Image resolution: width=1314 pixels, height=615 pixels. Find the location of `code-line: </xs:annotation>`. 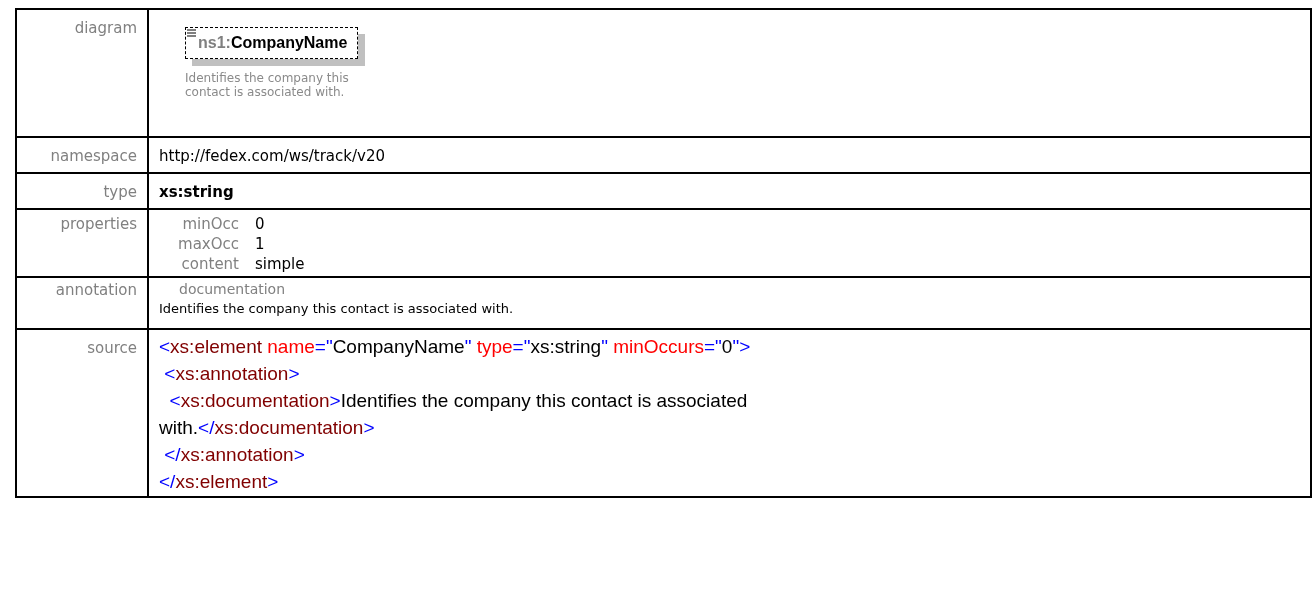

code-line: </xs:annotation> is located at coordinates (234, 454).